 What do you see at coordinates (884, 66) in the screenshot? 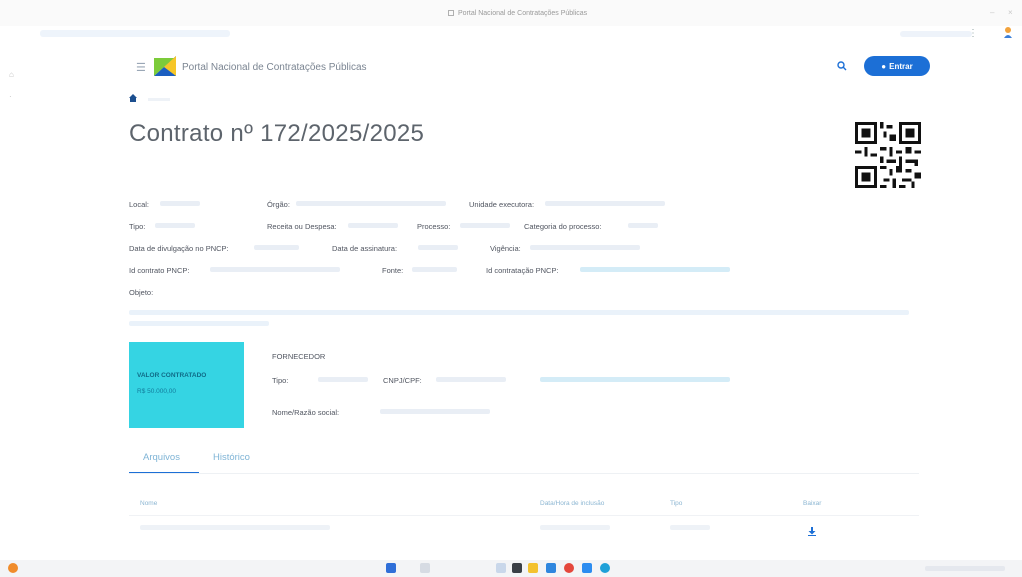
I see `user-icon: ●` at bounding box center [884, 66].